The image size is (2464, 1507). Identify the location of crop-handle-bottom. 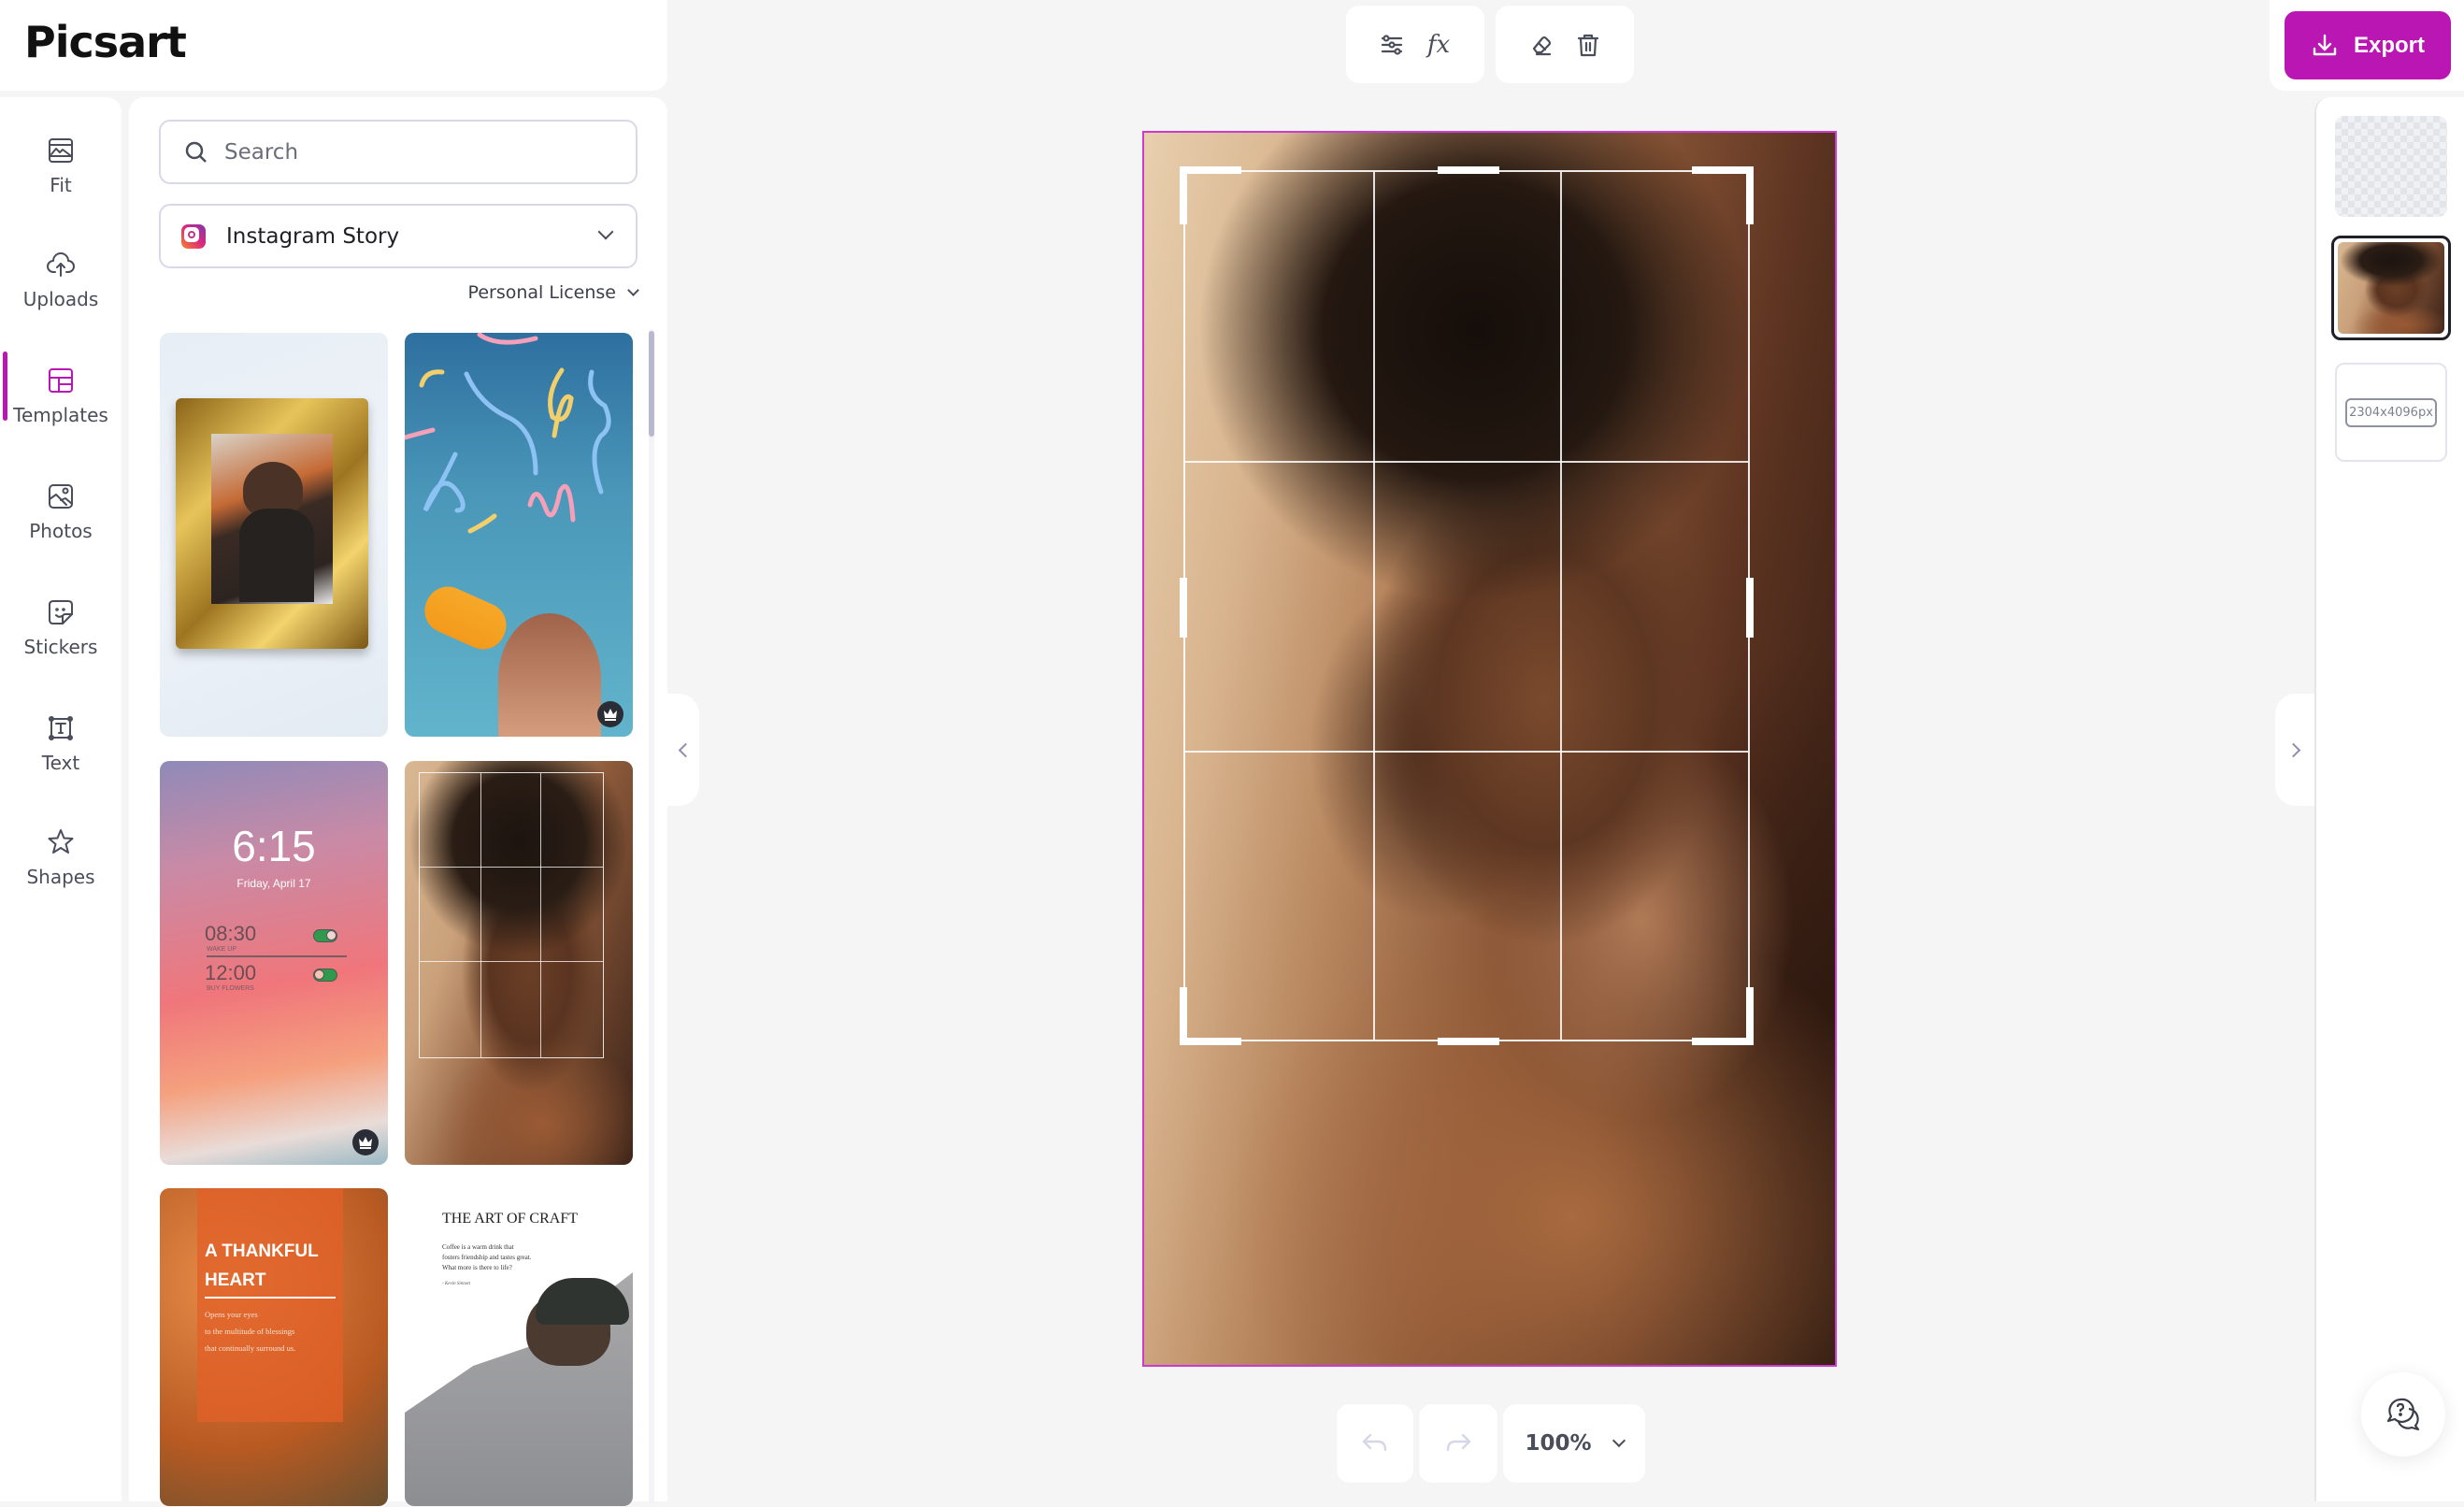
(1468, 1041).